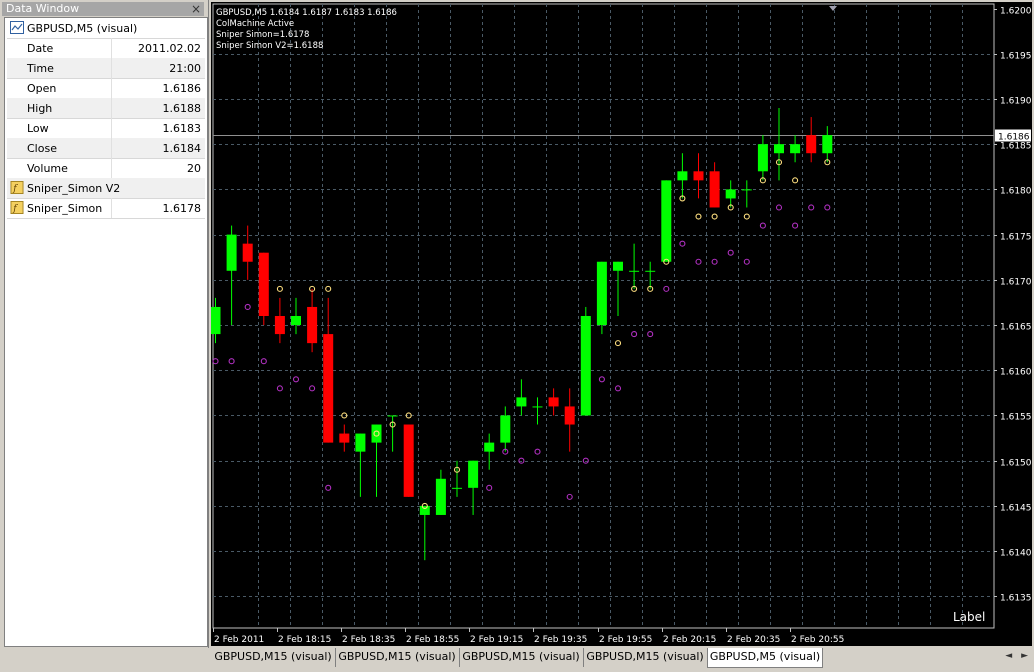  I want to click on data-row-close: Close 1.6184, so click(106, 148).